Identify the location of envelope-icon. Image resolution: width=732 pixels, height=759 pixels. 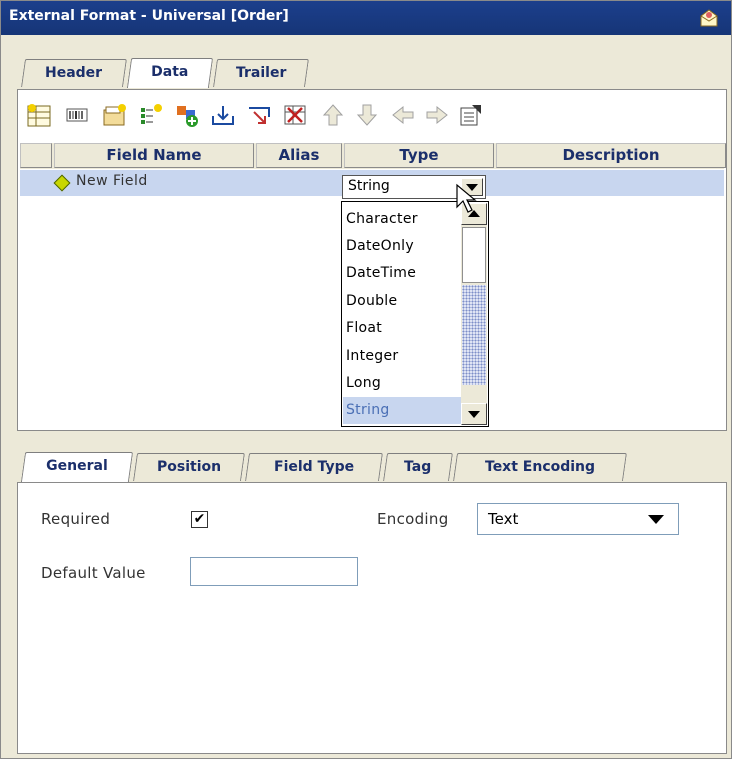
(709, 18).